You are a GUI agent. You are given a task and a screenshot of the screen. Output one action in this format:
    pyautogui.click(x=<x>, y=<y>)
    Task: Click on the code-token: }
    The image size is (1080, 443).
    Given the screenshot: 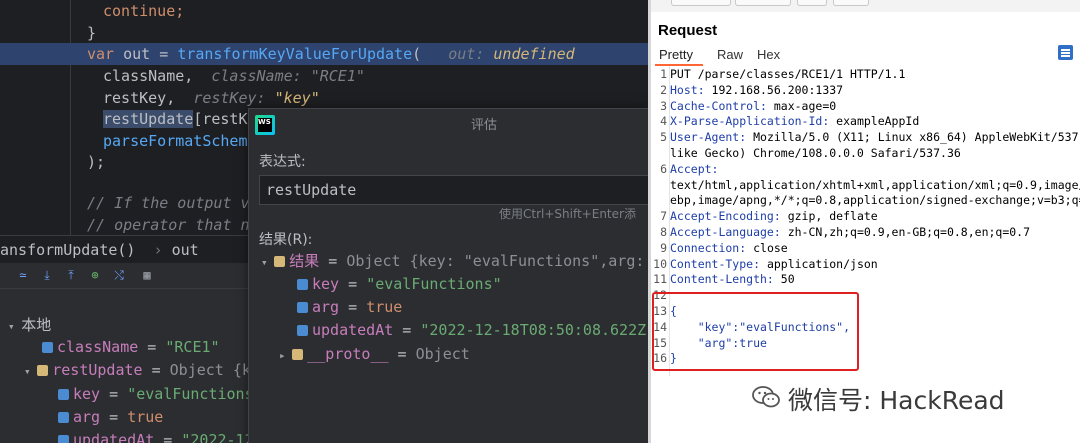 What is the action you would take?
    pyautogui.click(x=92, y=33)
    